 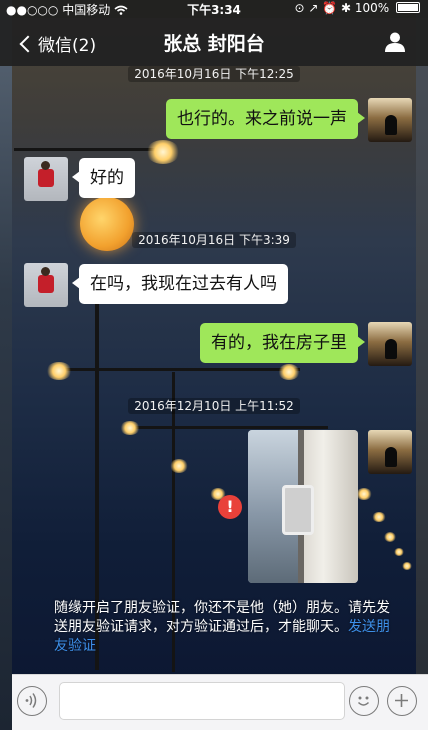 What do you see at coordinates (364, 701) in the screenshot?
I see `emoji-icon` at bounding box center [364, 701].